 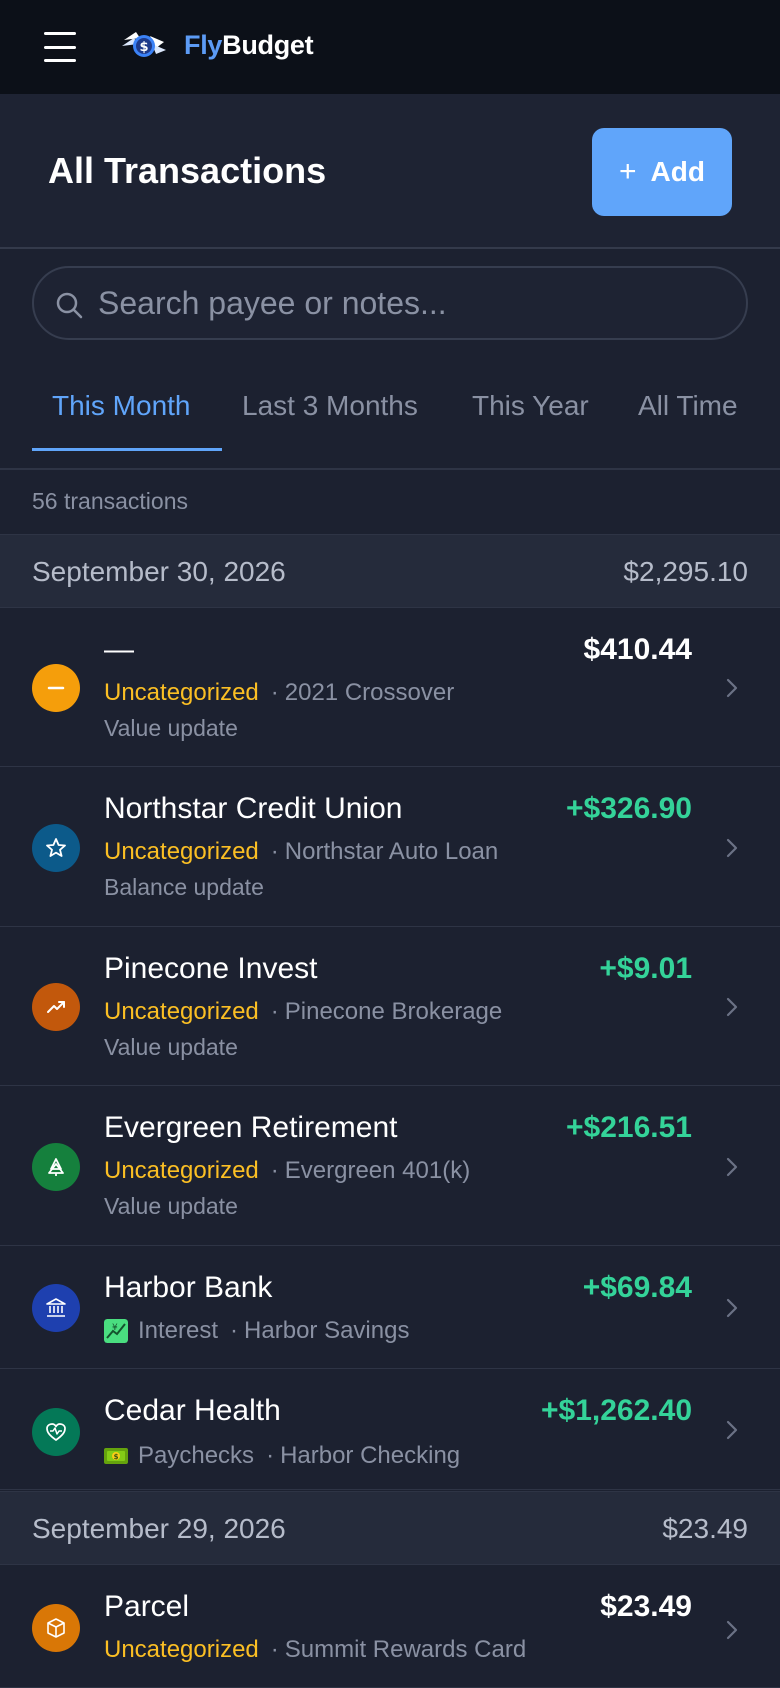 What do you see at coordinates (413, 303) in the screenshot?
I see `search-input` at bounding box center [413, 303].